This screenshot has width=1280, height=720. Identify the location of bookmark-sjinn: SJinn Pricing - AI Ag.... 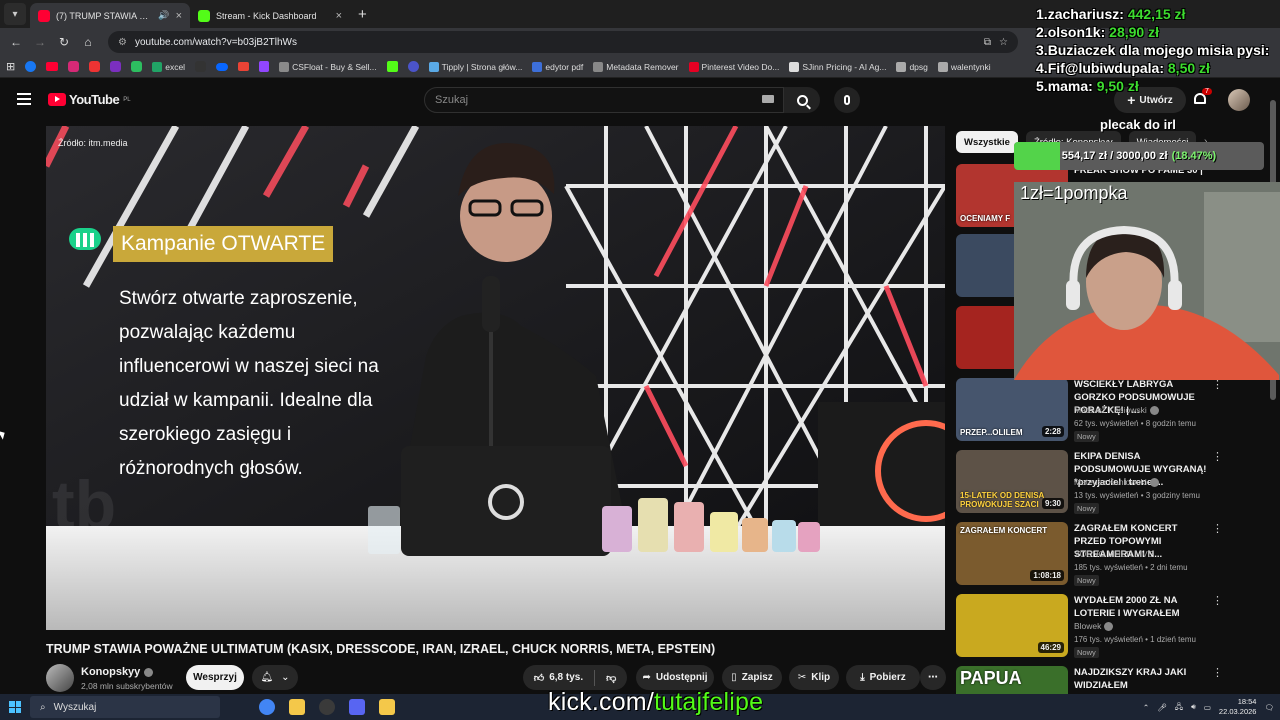
(837, 66).